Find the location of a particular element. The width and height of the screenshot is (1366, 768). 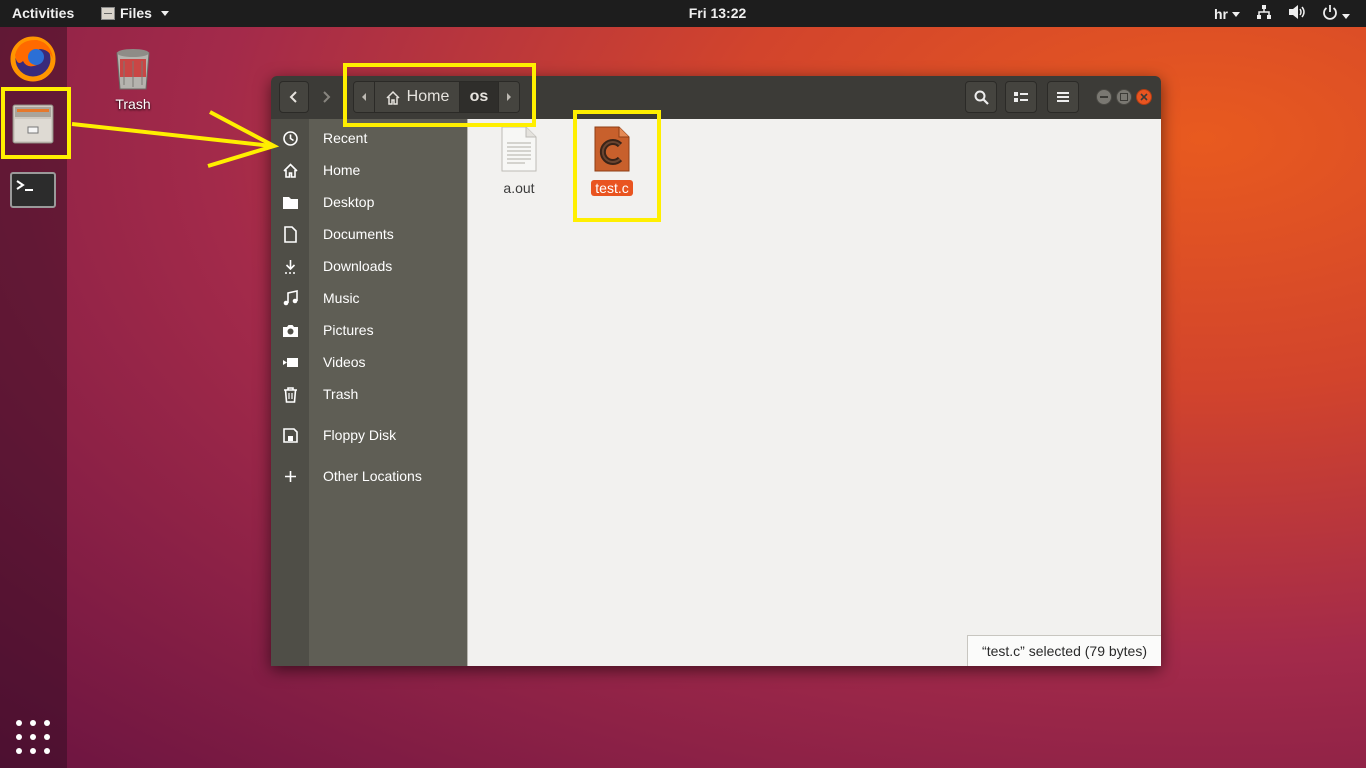

sidebar-item-videos: Videos is located at coordinates (369, 362).